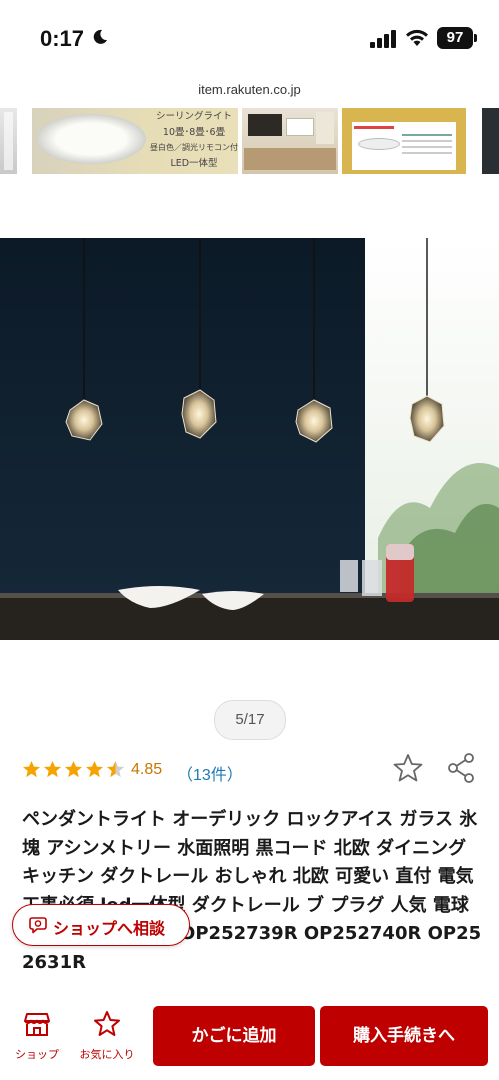 The height and width of the screenshot is (1080, 499). What do you see at coordinates (109, 928) in the screenshot?
I see `shop-consult-label: ショップへ相談` at bounding box center [109, 928].